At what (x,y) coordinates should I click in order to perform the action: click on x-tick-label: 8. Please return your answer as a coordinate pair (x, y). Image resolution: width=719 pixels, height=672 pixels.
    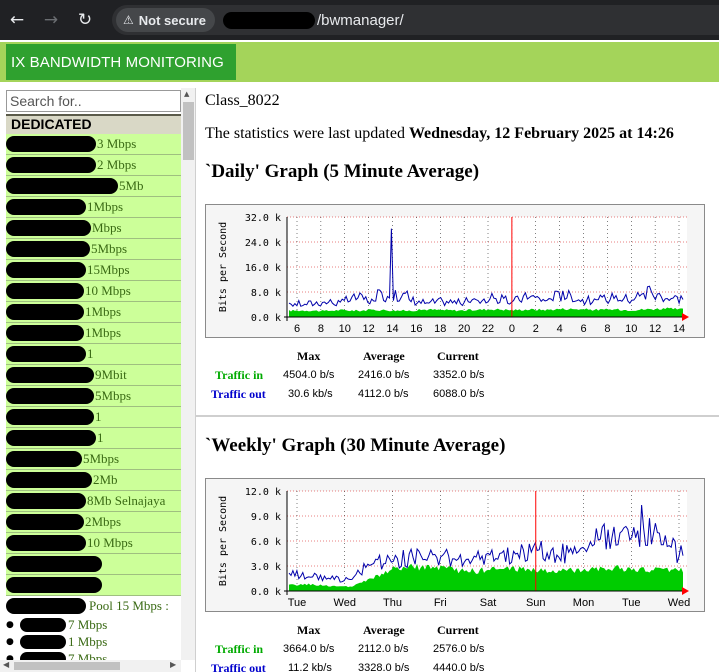
    Looking at the image, I should click on (607, 329).